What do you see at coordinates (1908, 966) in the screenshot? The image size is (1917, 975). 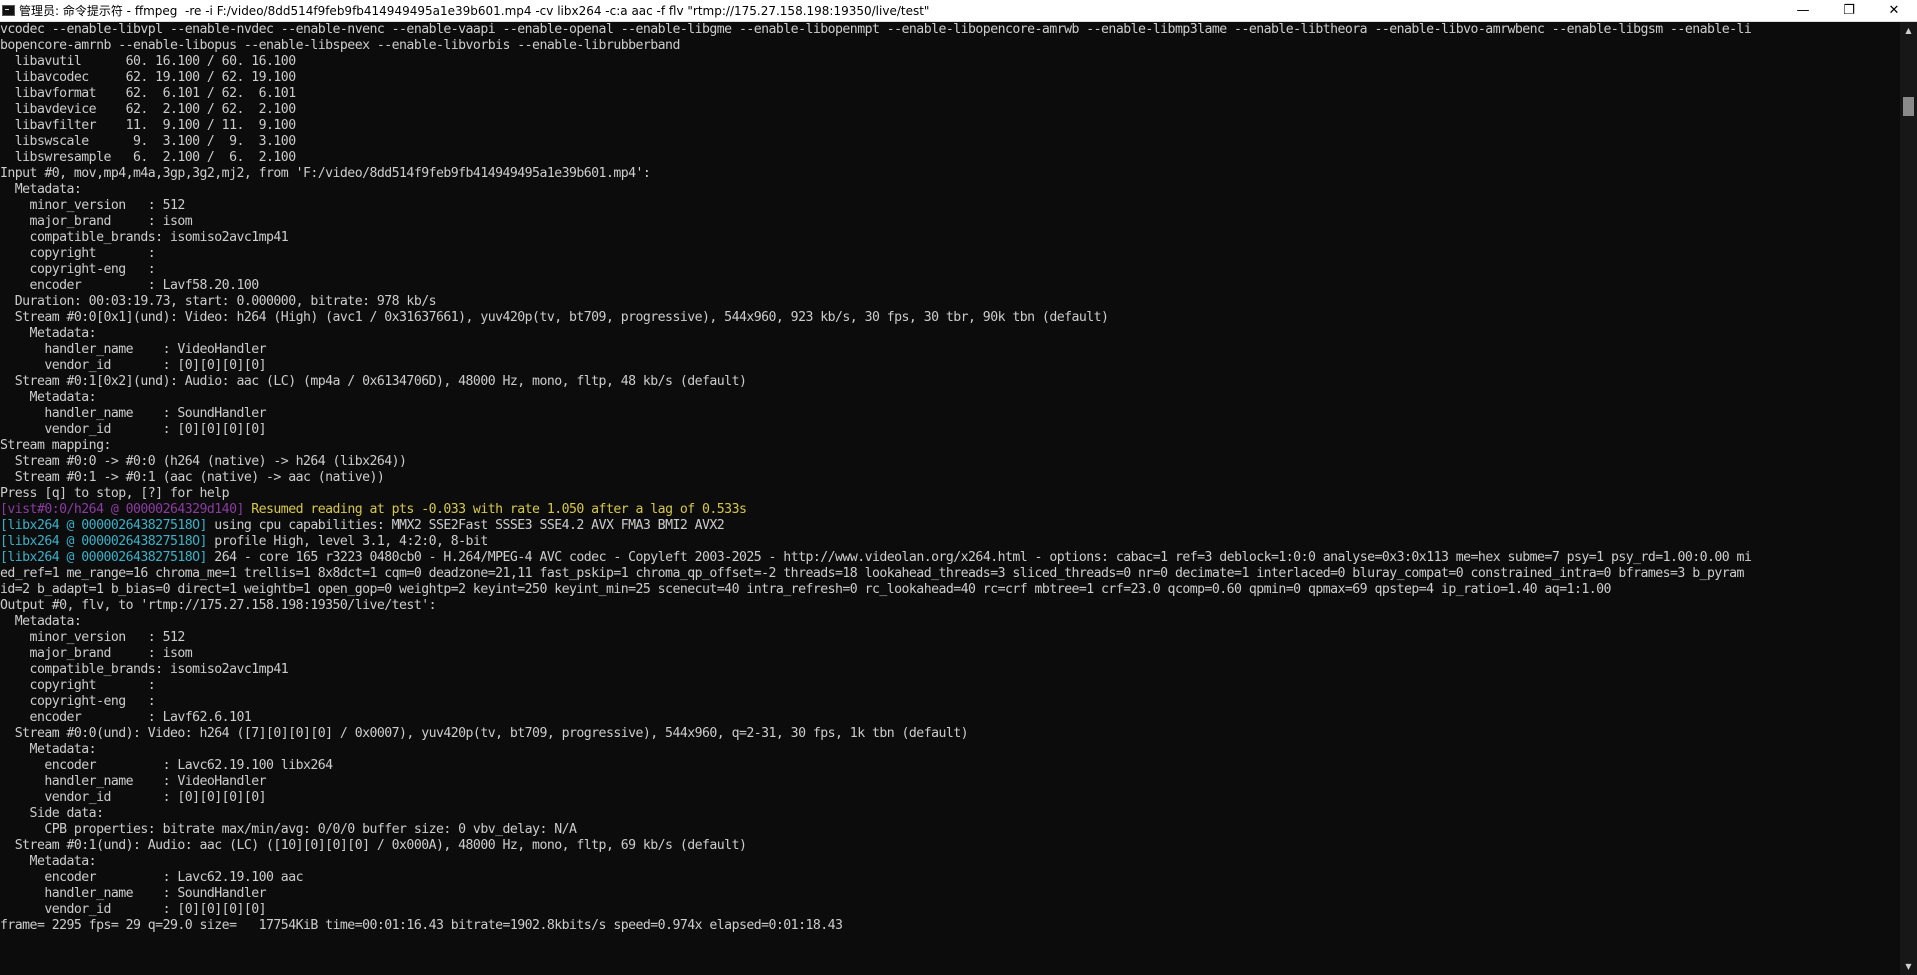 I see `scroll-down-icon: ▼` at bounding box center [1908, 966].